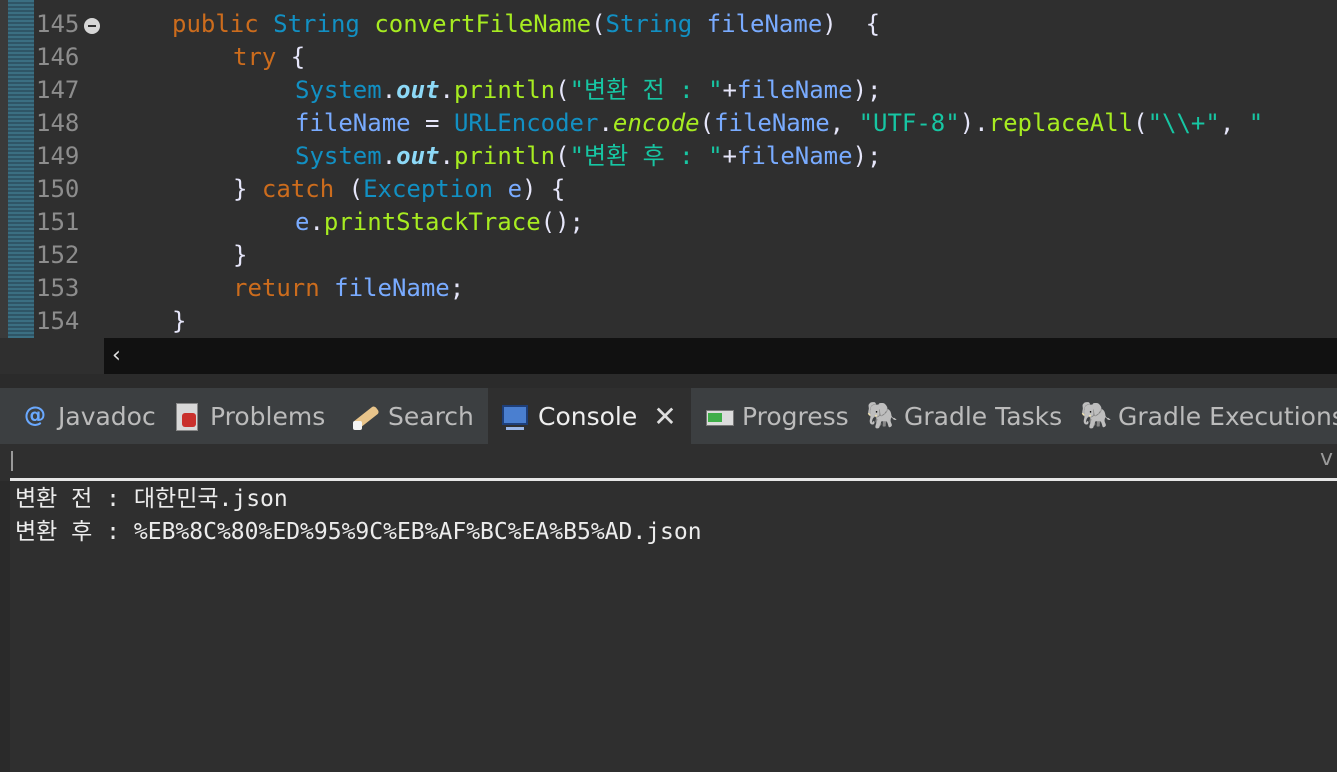 This screenshot has height=772, width=1337. Describe the element at coordinates (35, 415) in the screenshot. I see `javadoc-icon: @` at that location.